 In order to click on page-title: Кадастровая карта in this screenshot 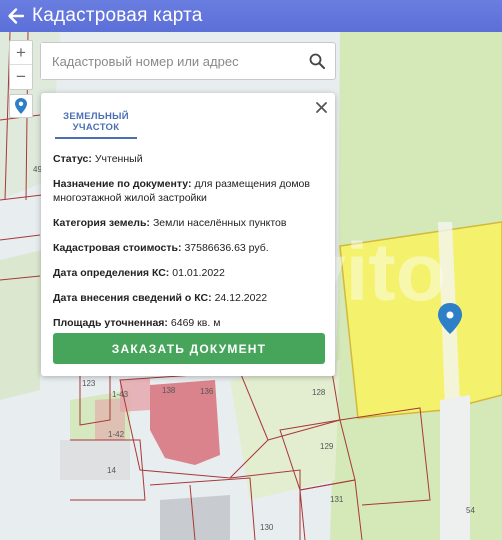, I will do `click(117, 15)`.